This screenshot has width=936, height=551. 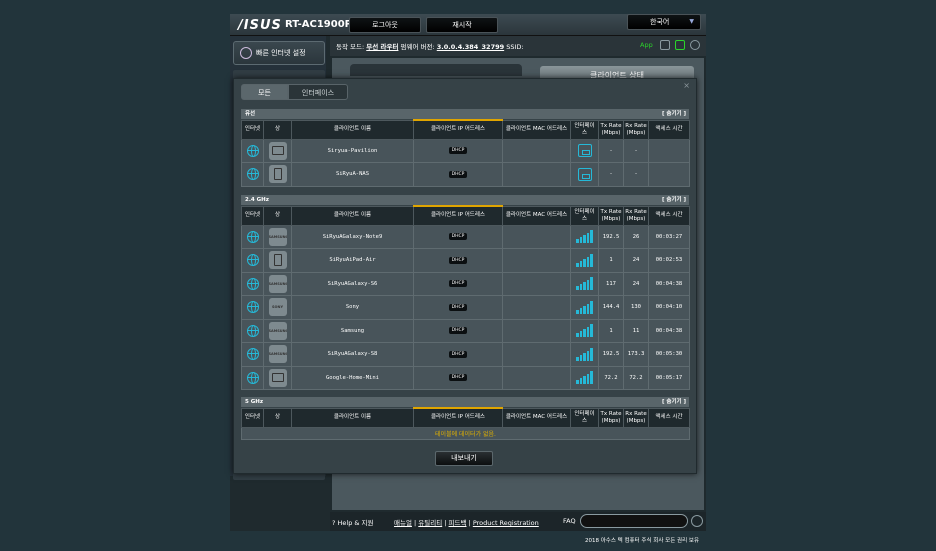 I want to click on table-row: Siryua-Pavilion DHCP - -, so click(x=465, y=150).